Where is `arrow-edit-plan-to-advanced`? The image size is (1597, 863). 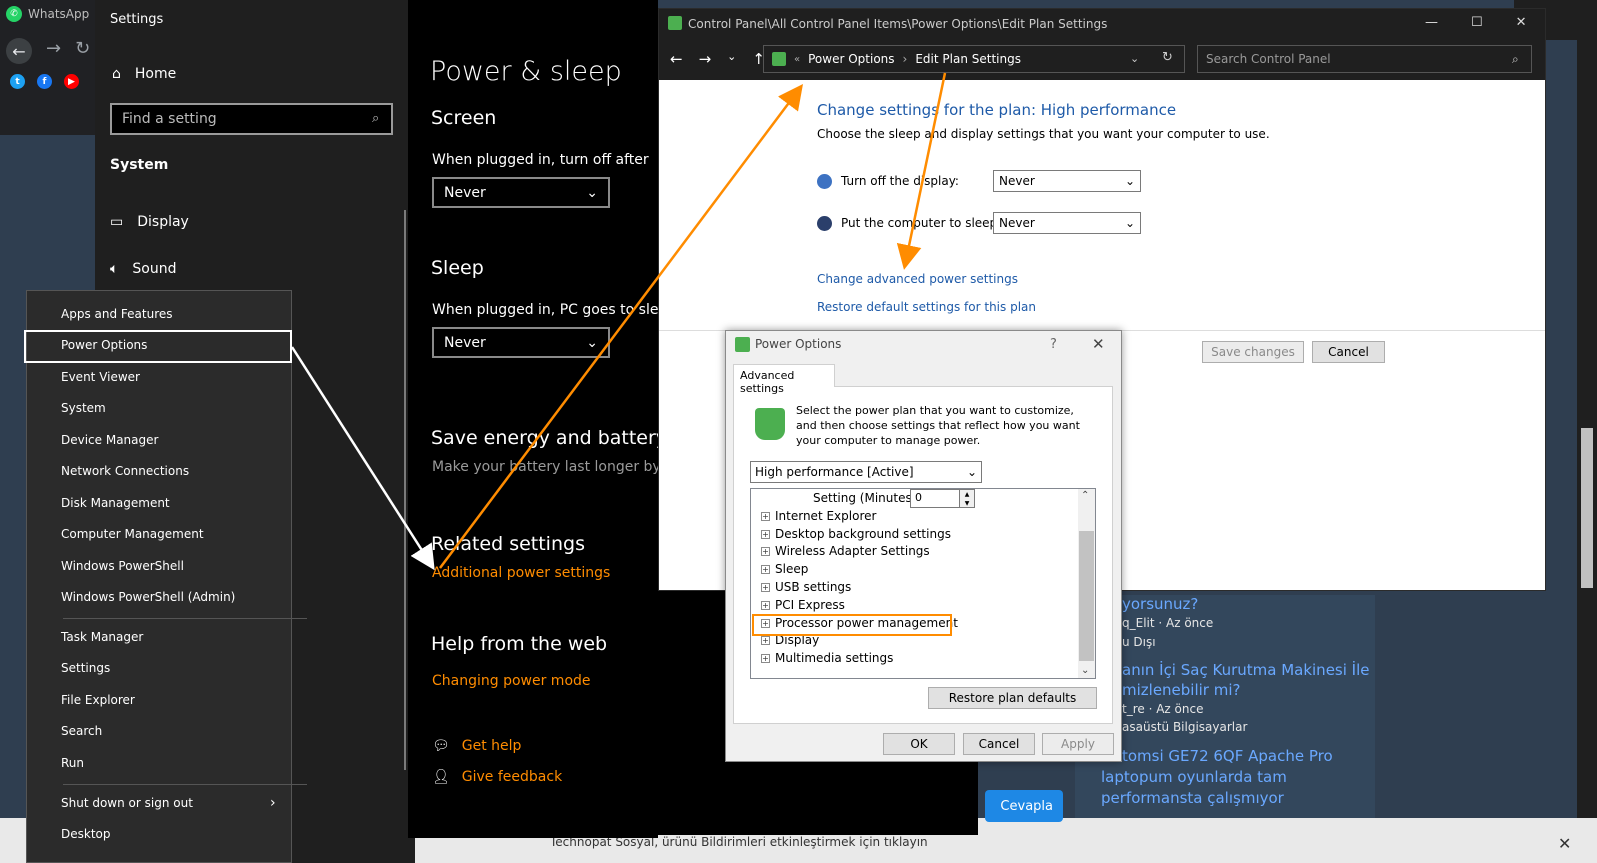
arrow-edit-plan-to-advanced is located at coordinates (921, 171).